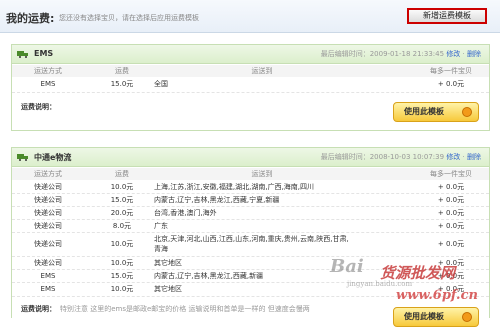  I want to click on row-dest-cont: 青海, so click(161, 249).